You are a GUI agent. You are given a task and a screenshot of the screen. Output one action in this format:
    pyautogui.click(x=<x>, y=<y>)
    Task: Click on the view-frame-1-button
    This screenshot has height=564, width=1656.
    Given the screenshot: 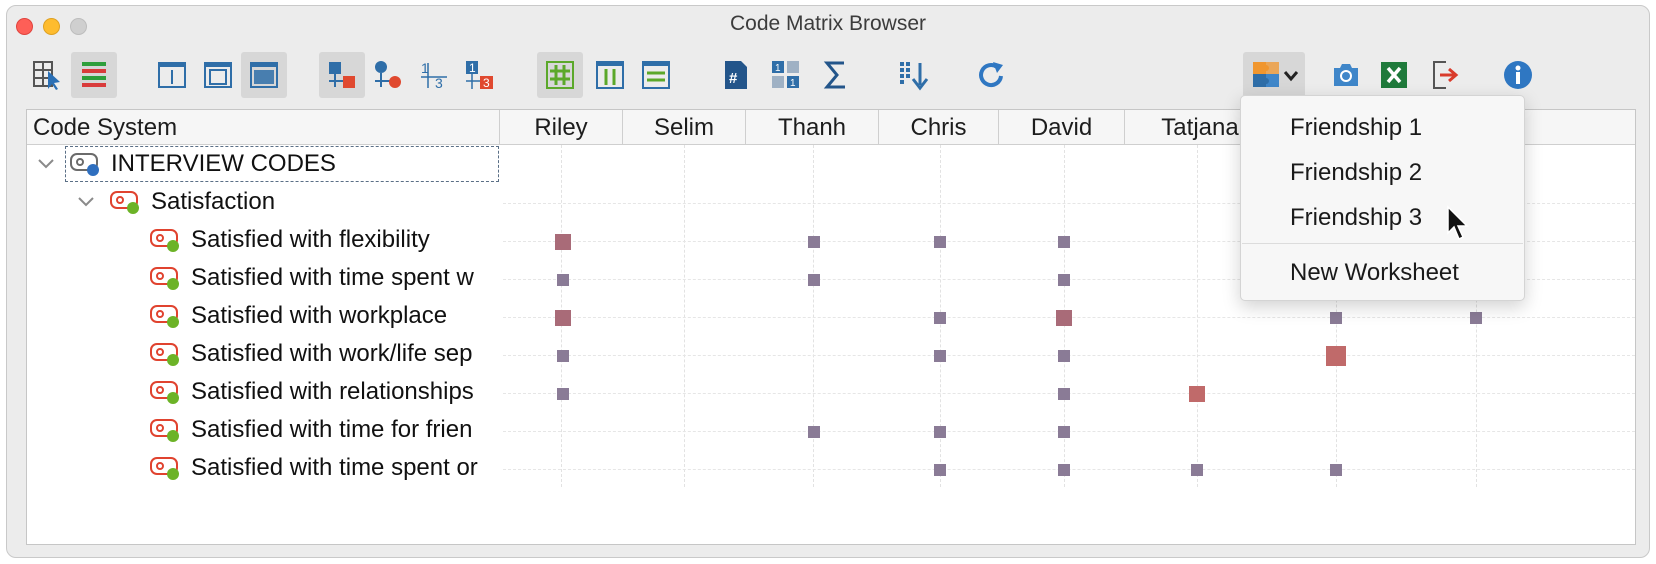 What is the action you would take?
    pyautogui.click(x=172, y=75)
    